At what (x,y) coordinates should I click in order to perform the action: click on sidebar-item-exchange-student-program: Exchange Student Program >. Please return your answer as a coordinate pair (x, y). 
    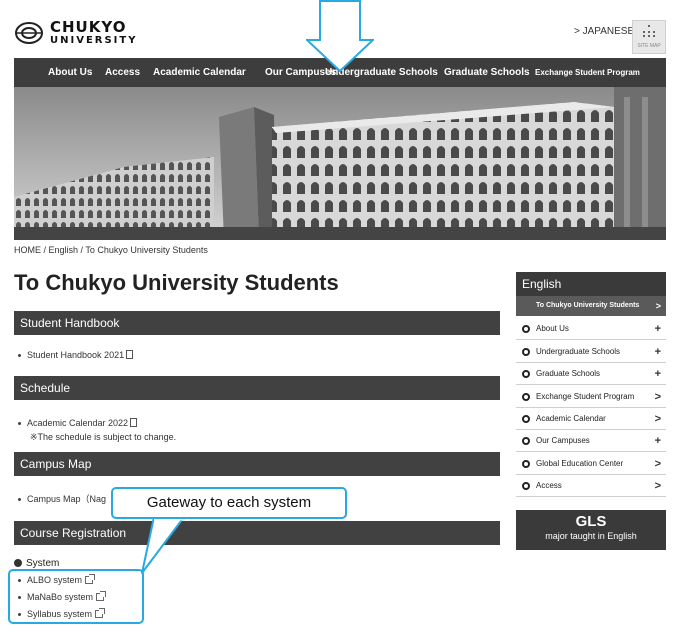
    Looking at the image, I should click on (591, 397).